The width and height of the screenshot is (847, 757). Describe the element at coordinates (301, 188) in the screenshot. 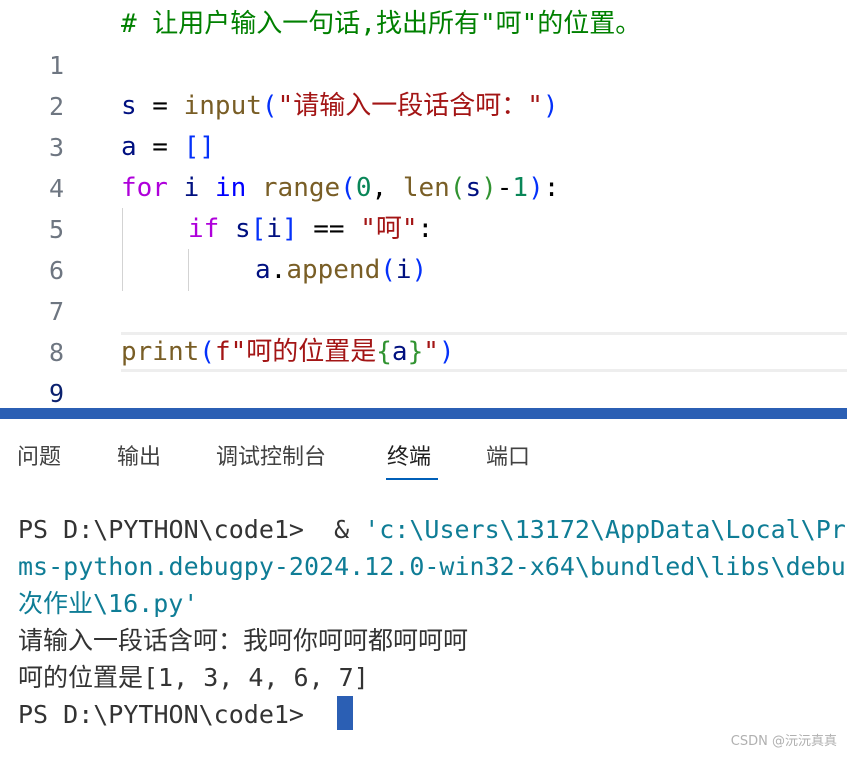

I see `token-func: range` at that location.